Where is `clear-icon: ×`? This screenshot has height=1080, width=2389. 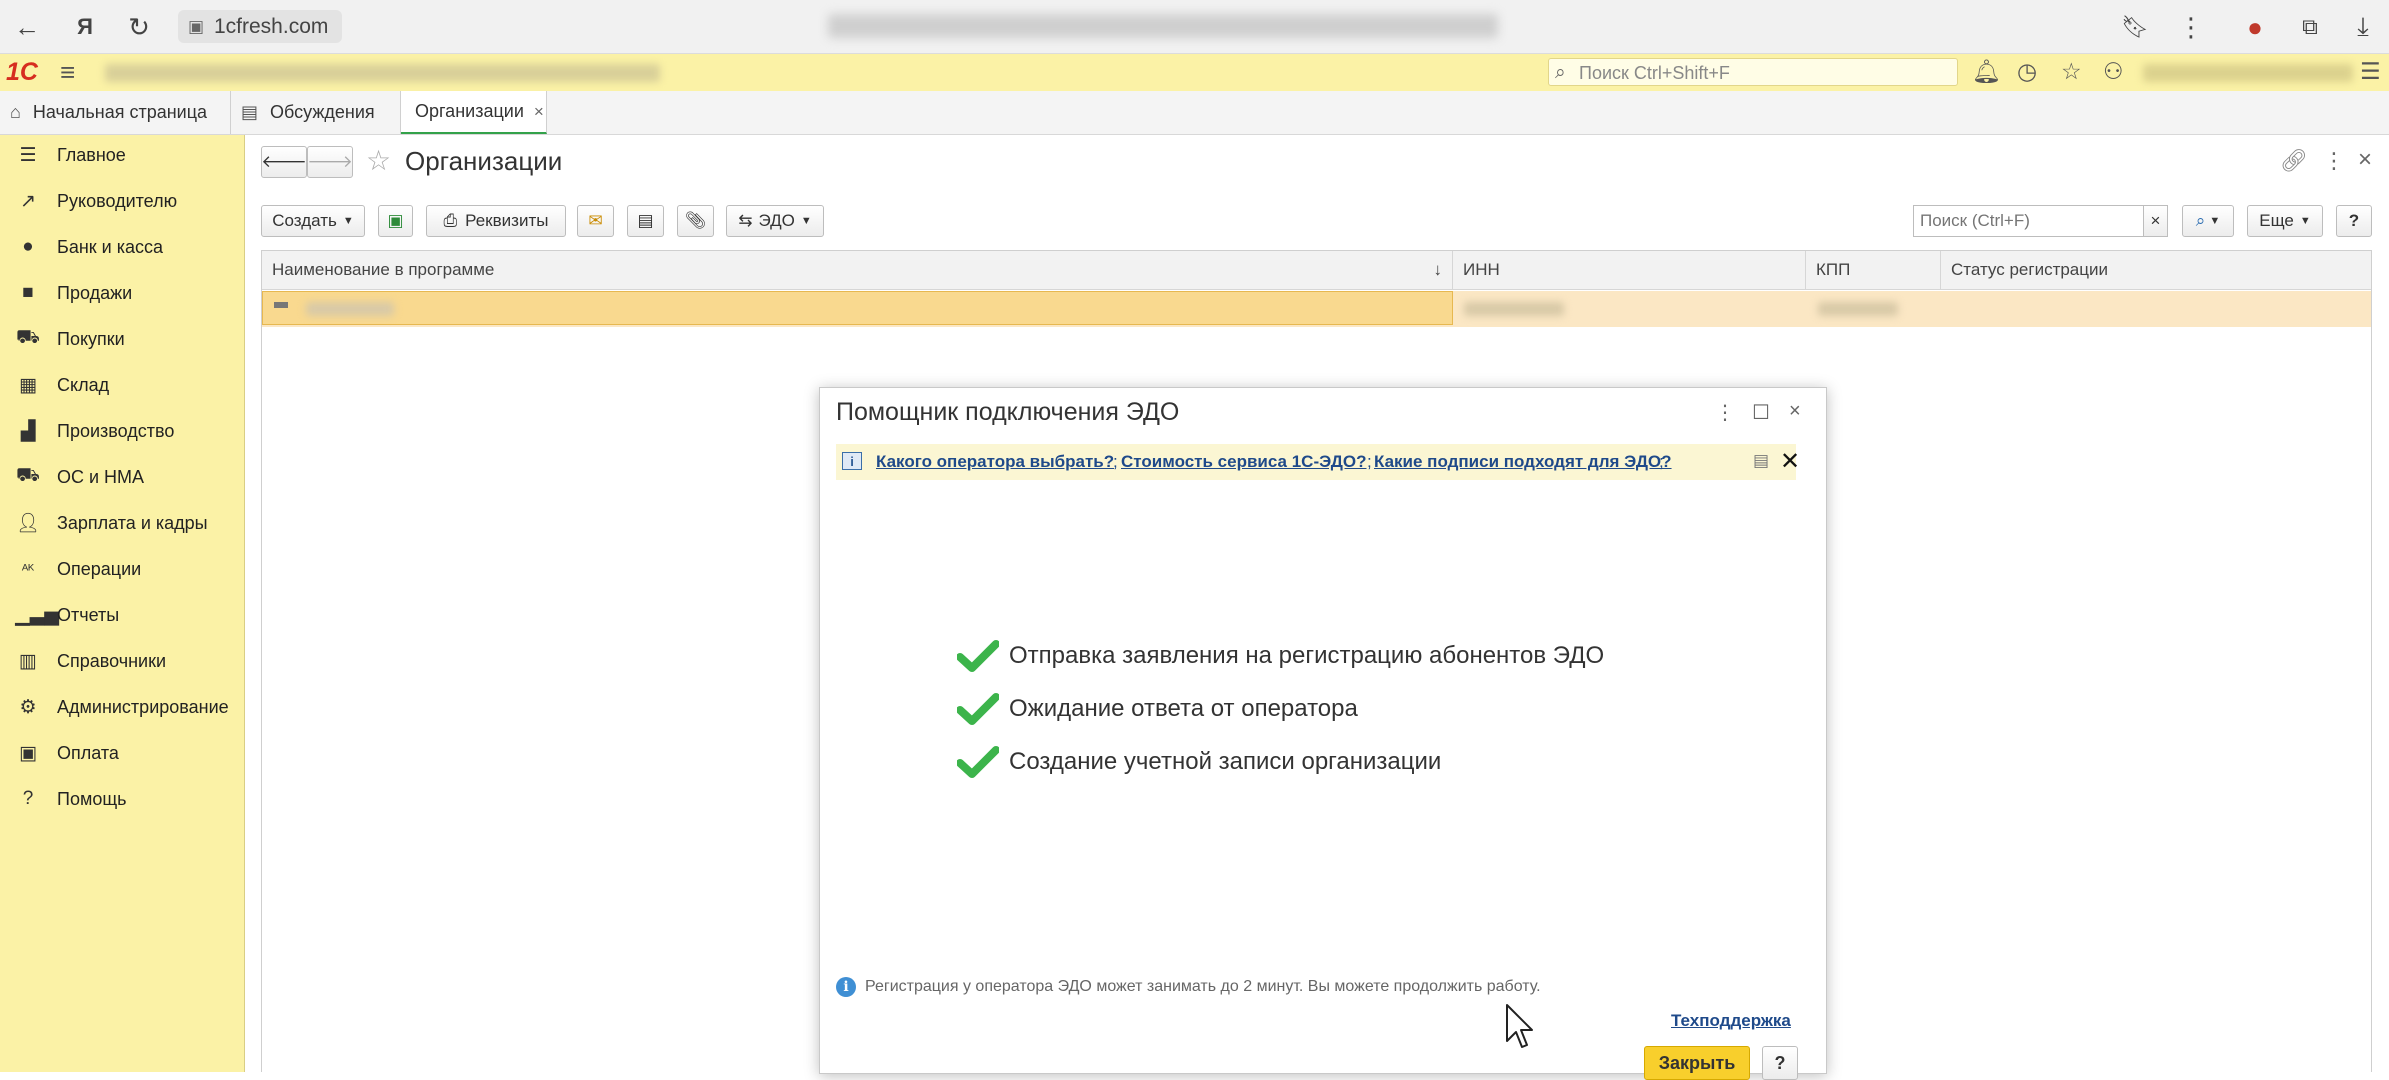
clear-icon: × is located at coordinates (2155, 220).